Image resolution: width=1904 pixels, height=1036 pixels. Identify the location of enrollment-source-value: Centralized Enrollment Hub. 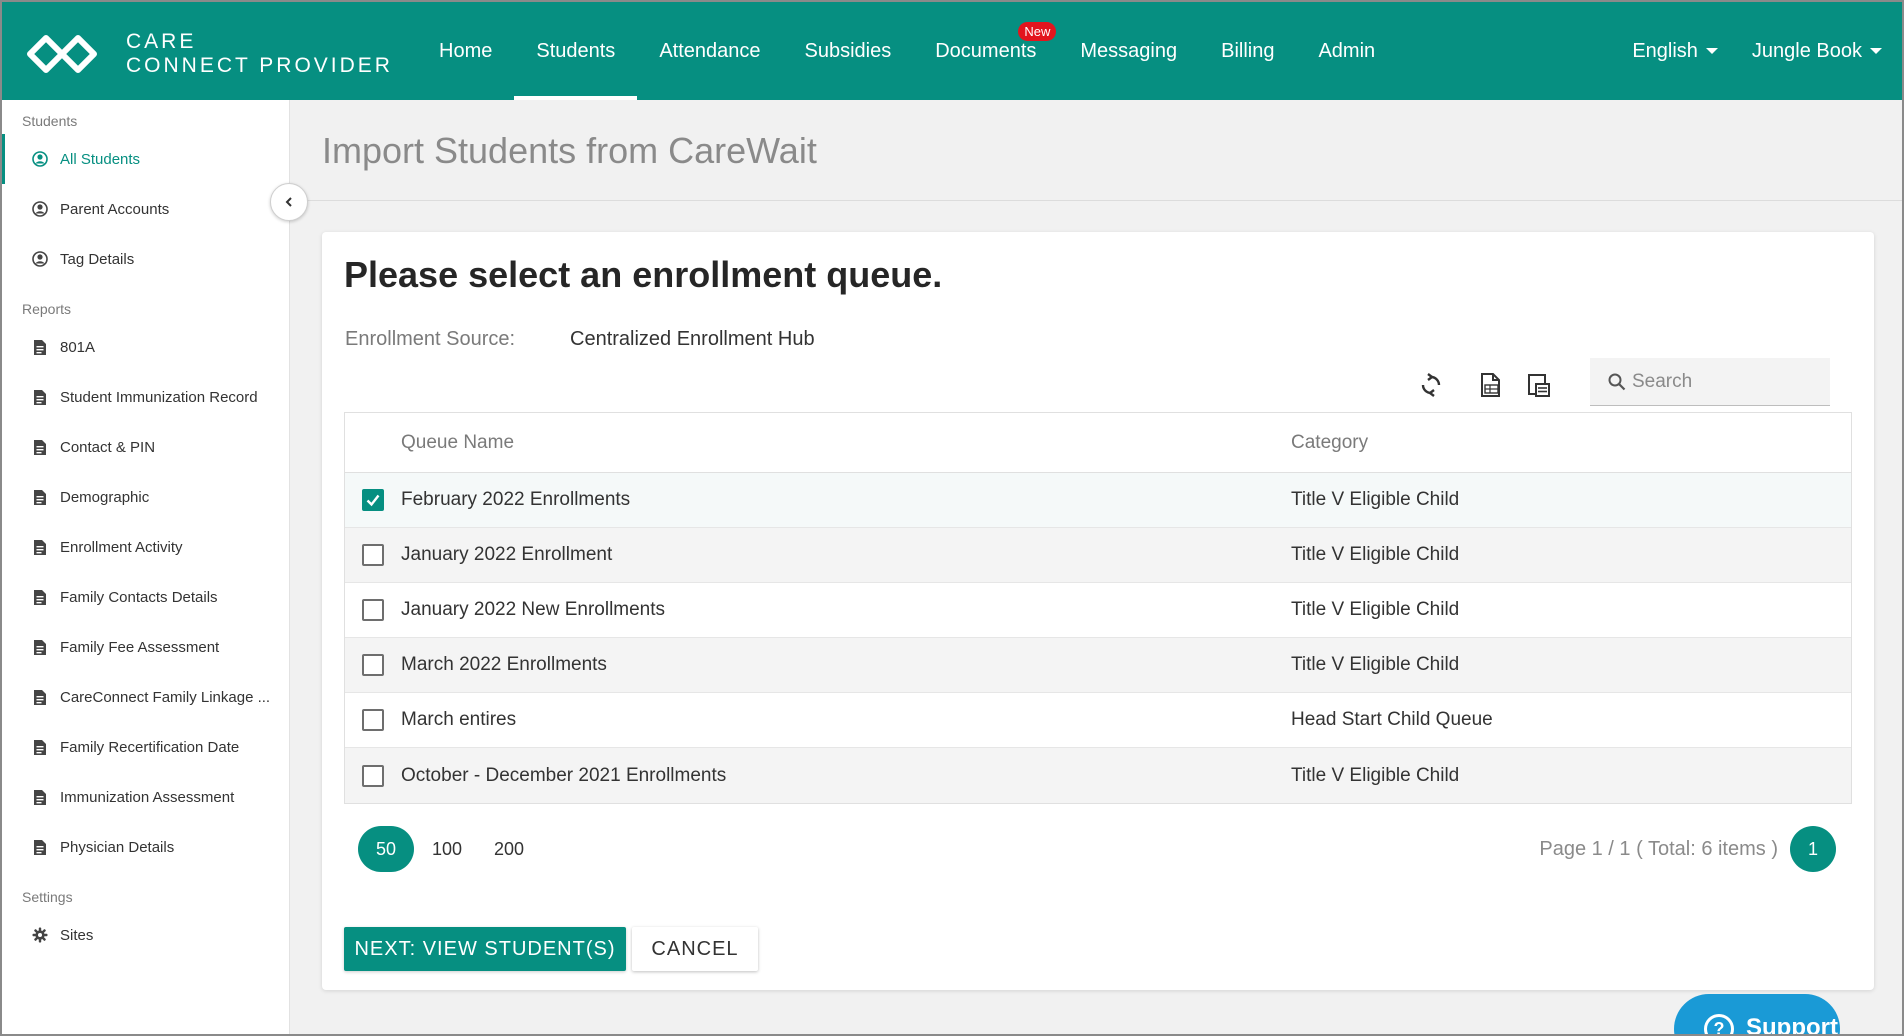
(692, 339).